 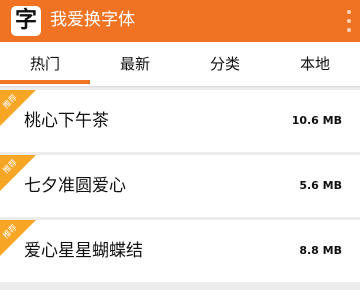 I want to click on font-name: 桃心下午茶, so click(x=66, y=121).